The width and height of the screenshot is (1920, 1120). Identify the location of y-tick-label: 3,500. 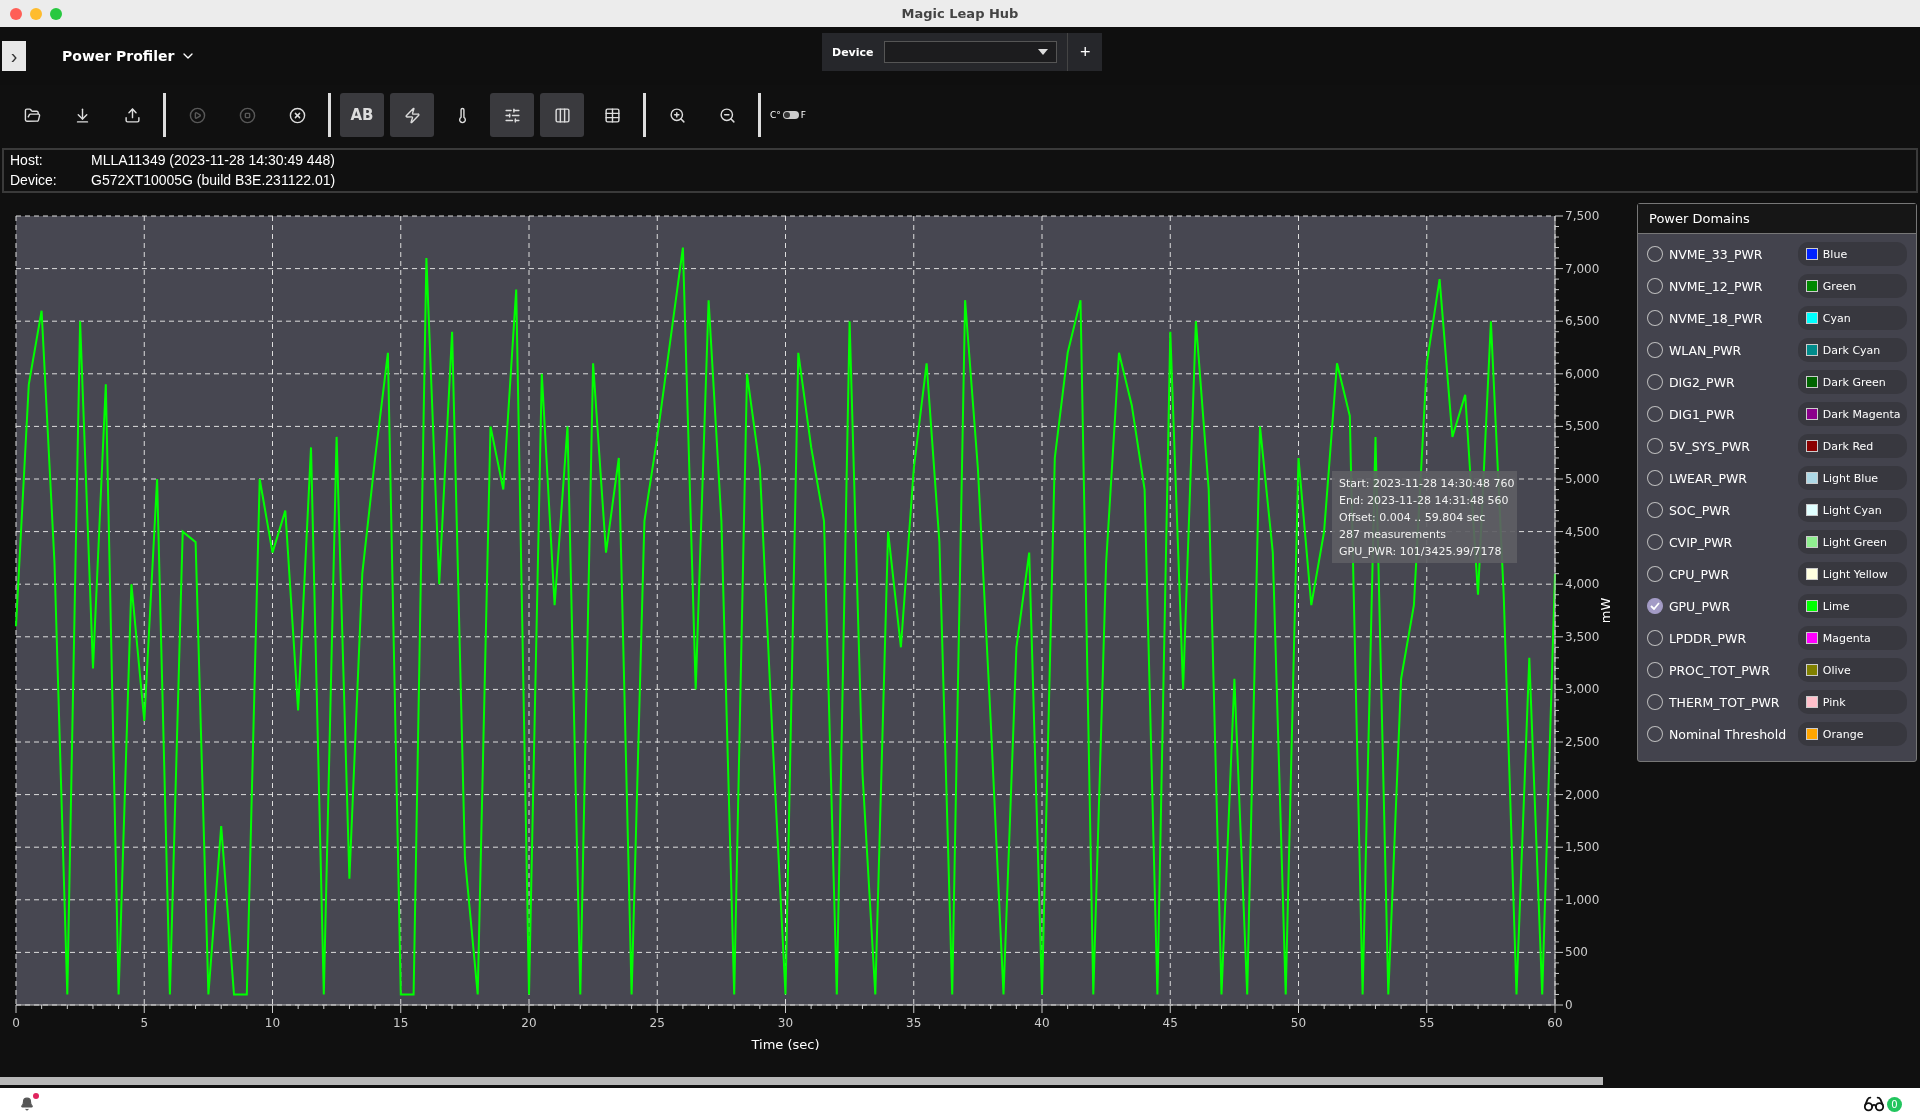
(1582, 636).